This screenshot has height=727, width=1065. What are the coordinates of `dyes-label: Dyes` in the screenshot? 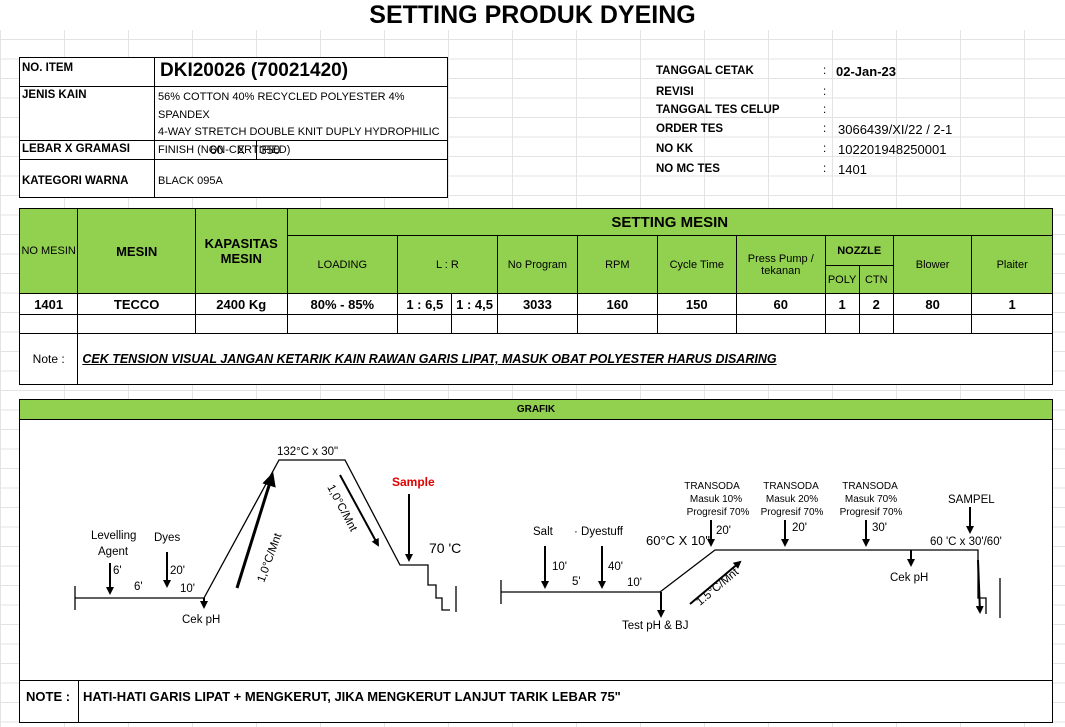 It's located at (167, 538).